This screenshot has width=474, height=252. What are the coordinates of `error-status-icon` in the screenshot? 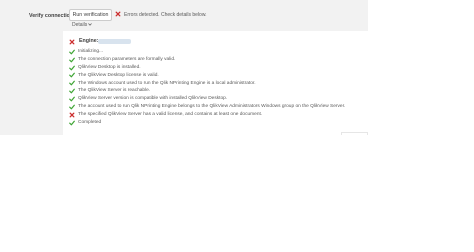 It's located at (118, 14).